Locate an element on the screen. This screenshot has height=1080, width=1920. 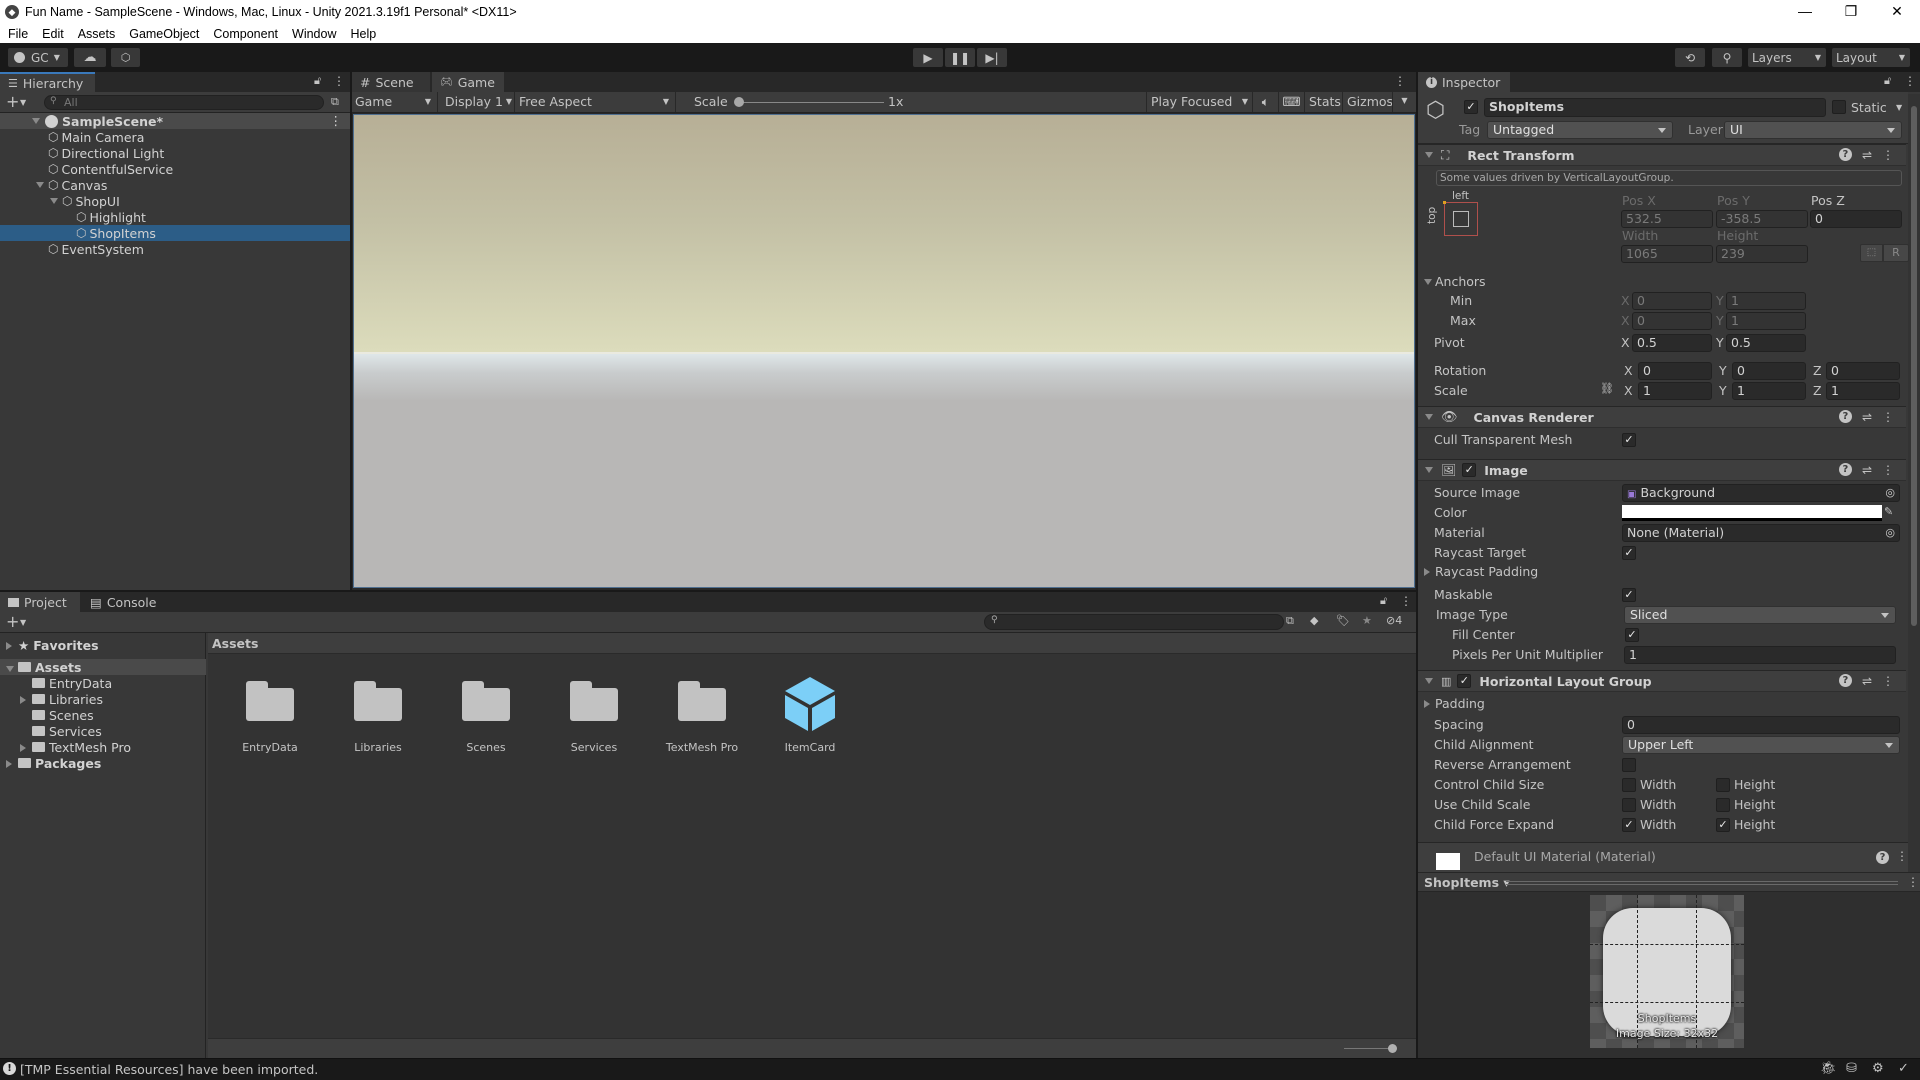
undo-history-button: ⟲ is located at coordinates (1690, 57).